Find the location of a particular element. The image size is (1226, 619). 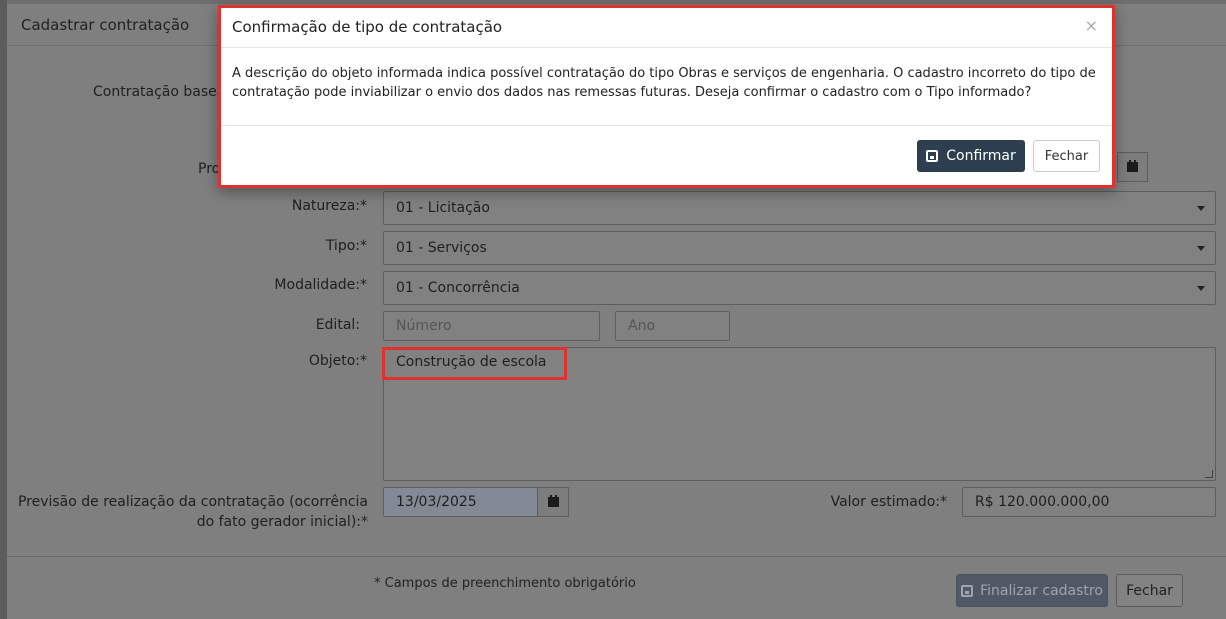

confirmar-button: Confirmar is located at coordinates (971, 156).